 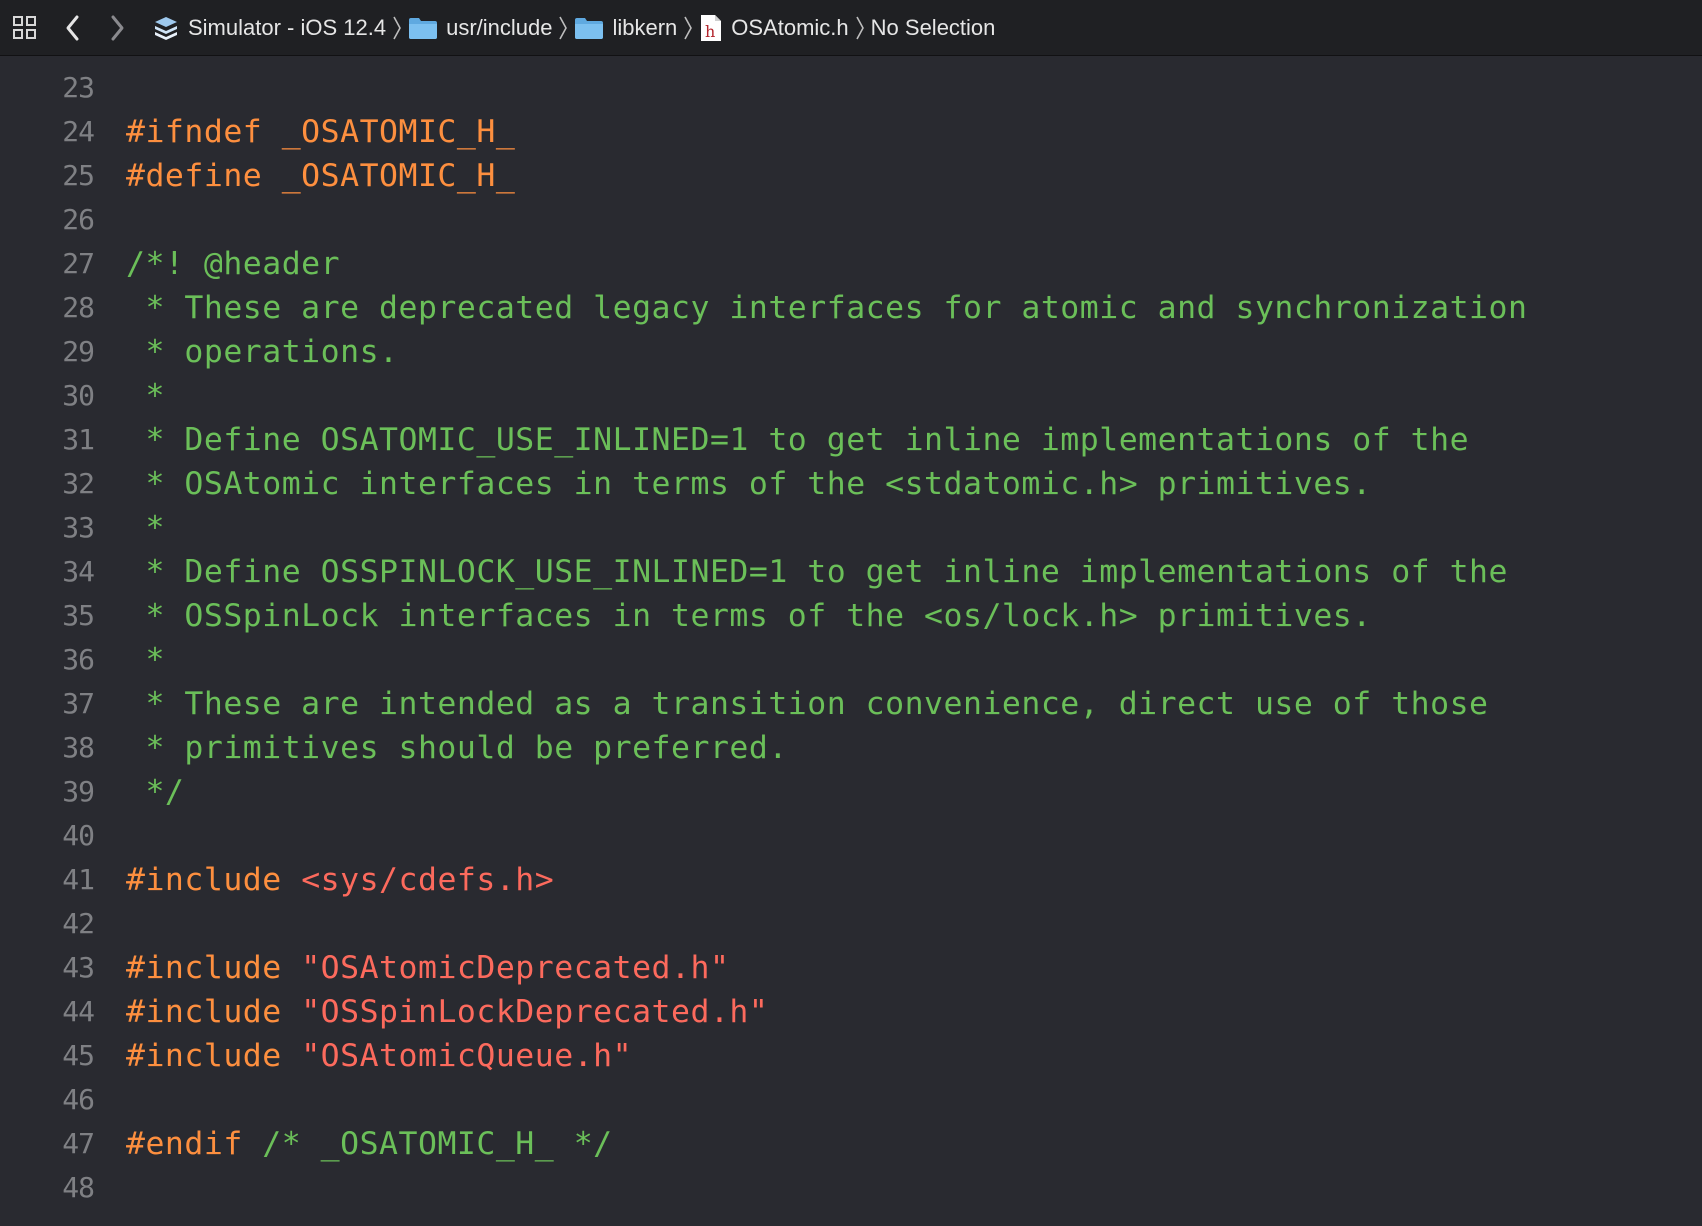 What do you see at coordinates (851, 176) in the screenshot?
I see `code-line: 25 #define _OSATOMIC_H_` at bounding box center [851, 176].